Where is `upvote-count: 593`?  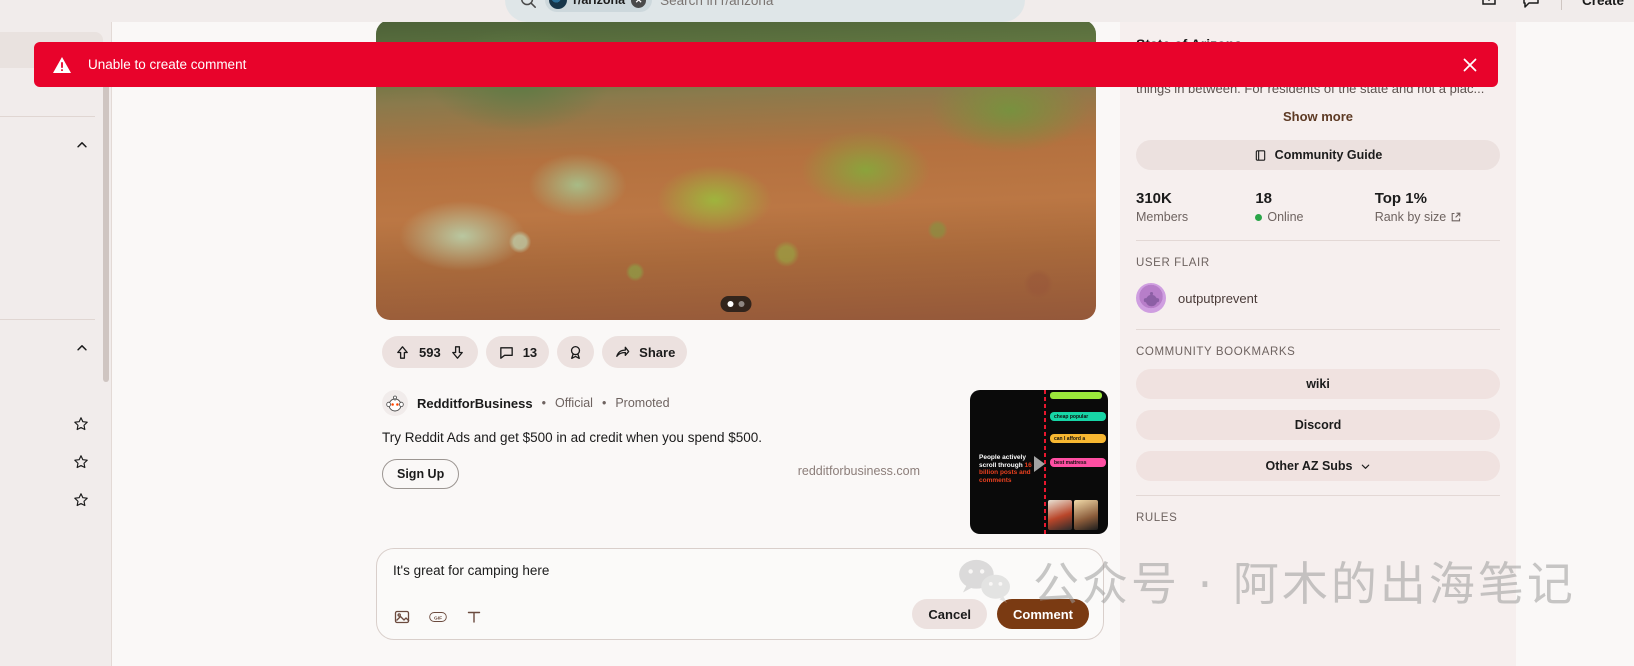
upvote-count: 593 is located at coordinates (430, 352).